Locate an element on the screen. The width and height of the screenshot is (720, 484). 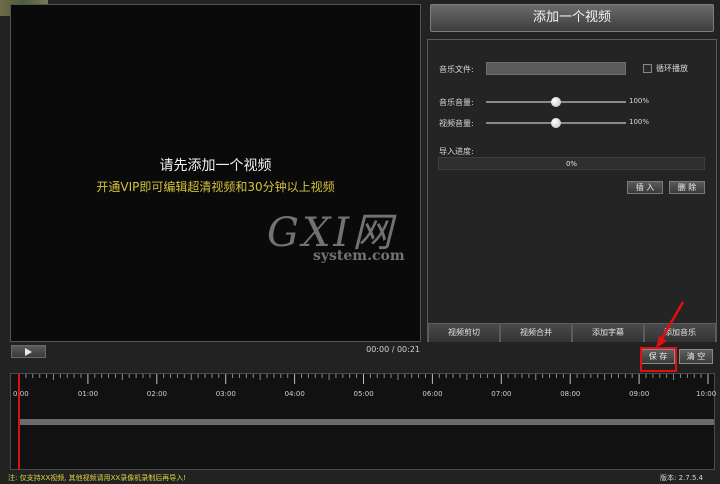
video-volume-value: 100% is located at coordinates (639, 122).